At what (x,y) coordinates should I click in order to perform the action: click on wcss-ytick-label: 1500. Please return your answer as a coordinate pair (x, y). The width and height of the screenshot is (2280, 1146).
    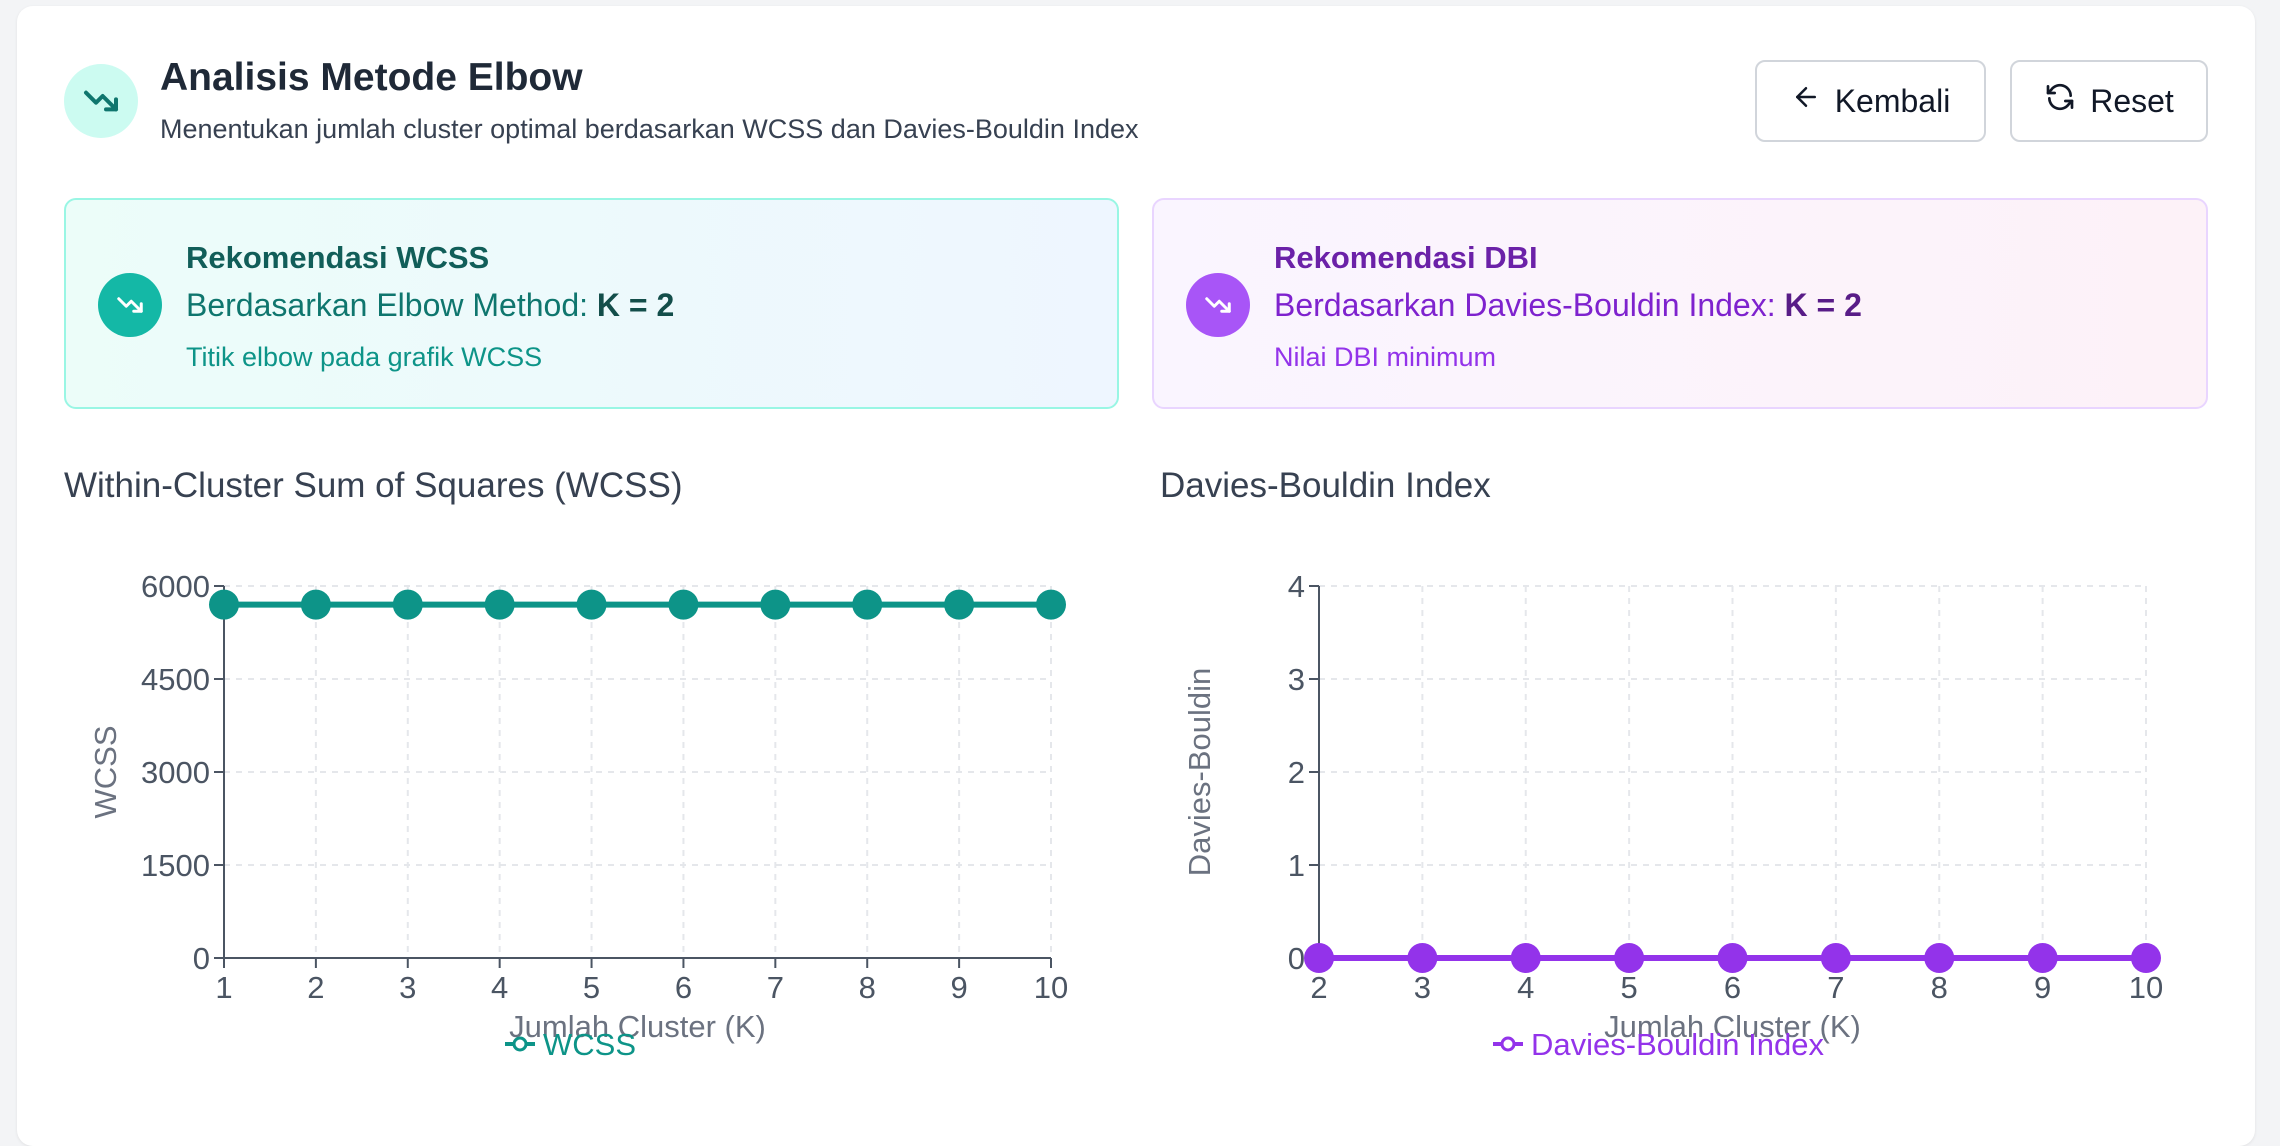
    Looking at the image, I should click on (175, 865).